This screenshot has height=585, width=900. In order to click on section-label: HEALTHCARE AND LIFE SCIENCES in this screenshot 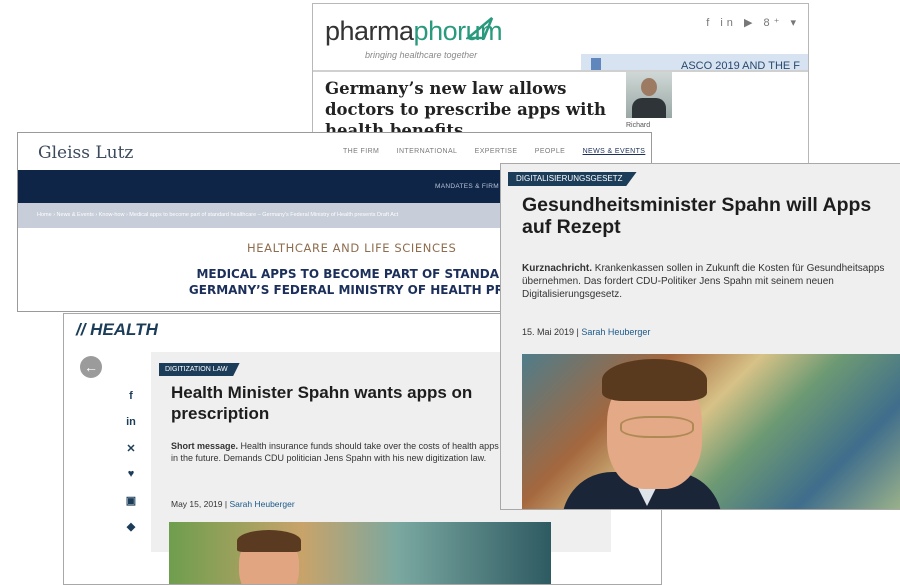, I will do `click(352, 248)`.